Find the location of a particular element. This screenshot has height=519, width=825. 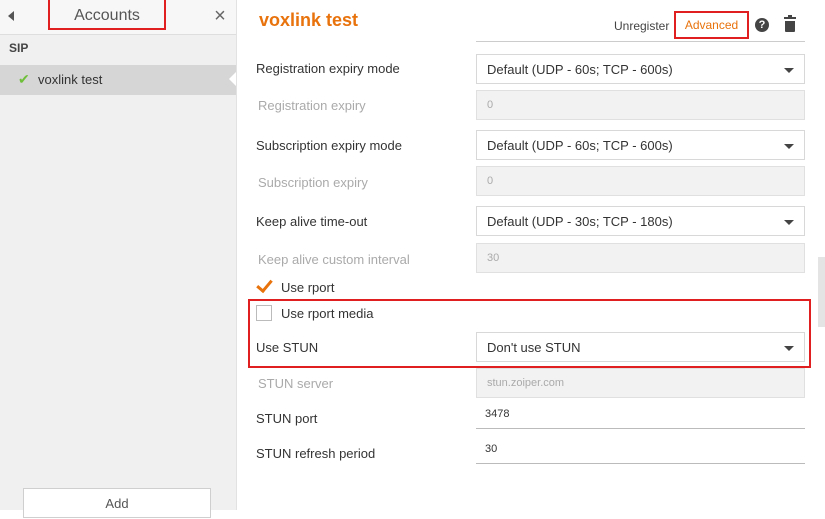

close-icon: × is located at coordinates (220, 16).